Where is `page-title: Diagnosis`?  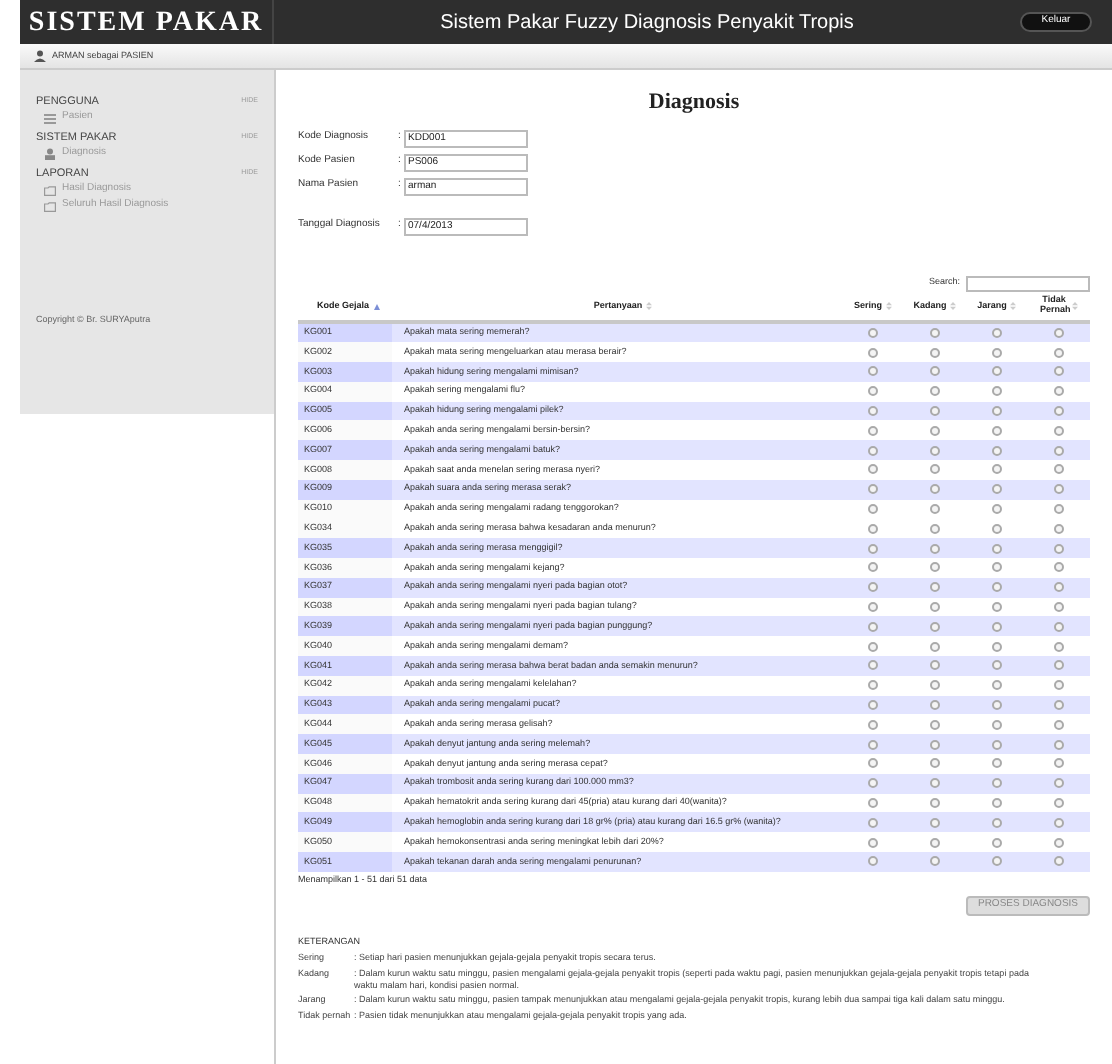
page-title: Diagnosis is located at coordinates (694, 103).